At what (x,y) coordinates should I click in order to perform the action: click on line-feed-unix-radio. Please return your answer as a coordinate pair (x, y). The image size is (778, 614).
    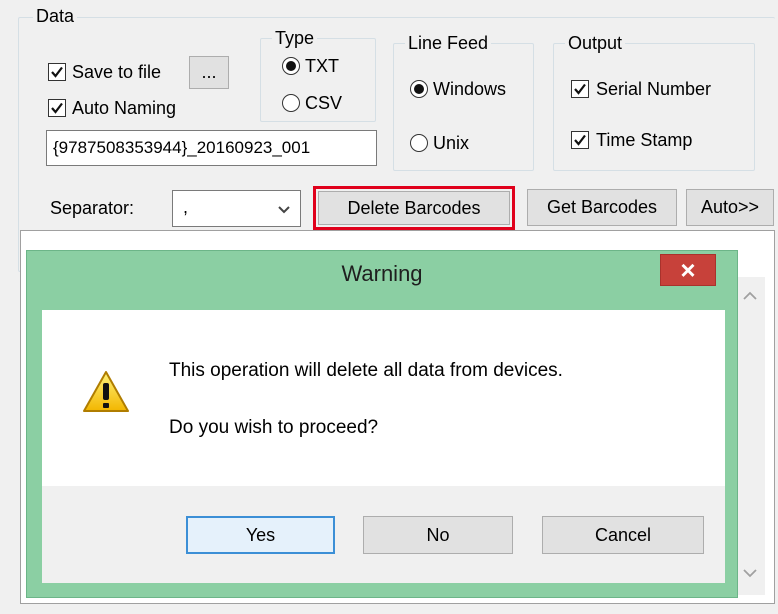
    Looking at the image, I should click on (419, 143).